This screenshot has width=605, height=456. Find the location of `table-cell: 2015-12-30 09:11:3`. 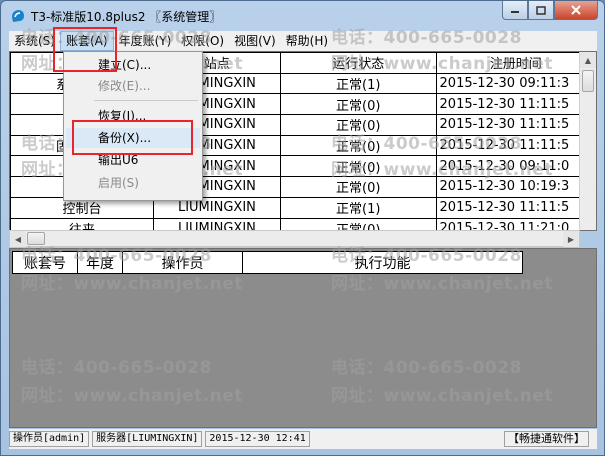

table-cell: 2015-12-30 09:11:3 is located at coordinates (515, 83).